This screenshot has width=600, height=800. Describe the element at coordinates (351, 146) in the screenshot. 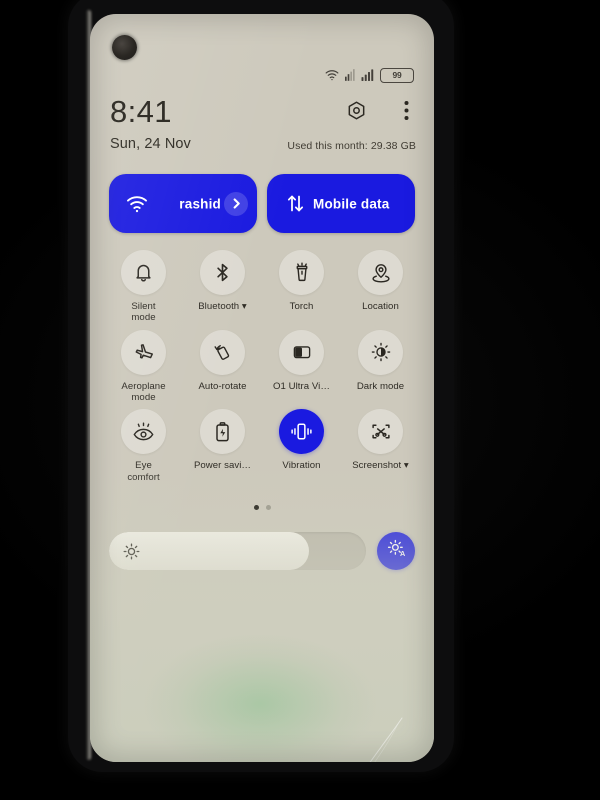

I see `data-usage-label: Used this month: 29.38 GB` at that location.